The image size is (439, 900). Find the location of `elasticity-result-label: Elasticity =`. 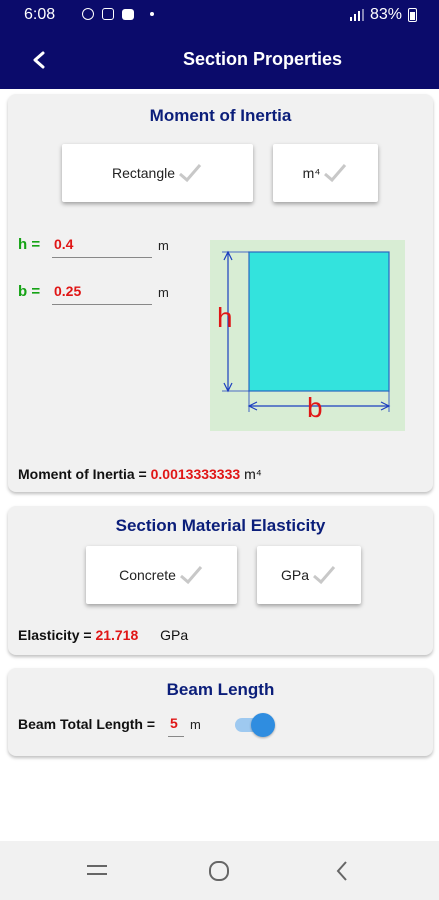

elasticity-result-label: Elasticity = is located at coordinates (55, 635).